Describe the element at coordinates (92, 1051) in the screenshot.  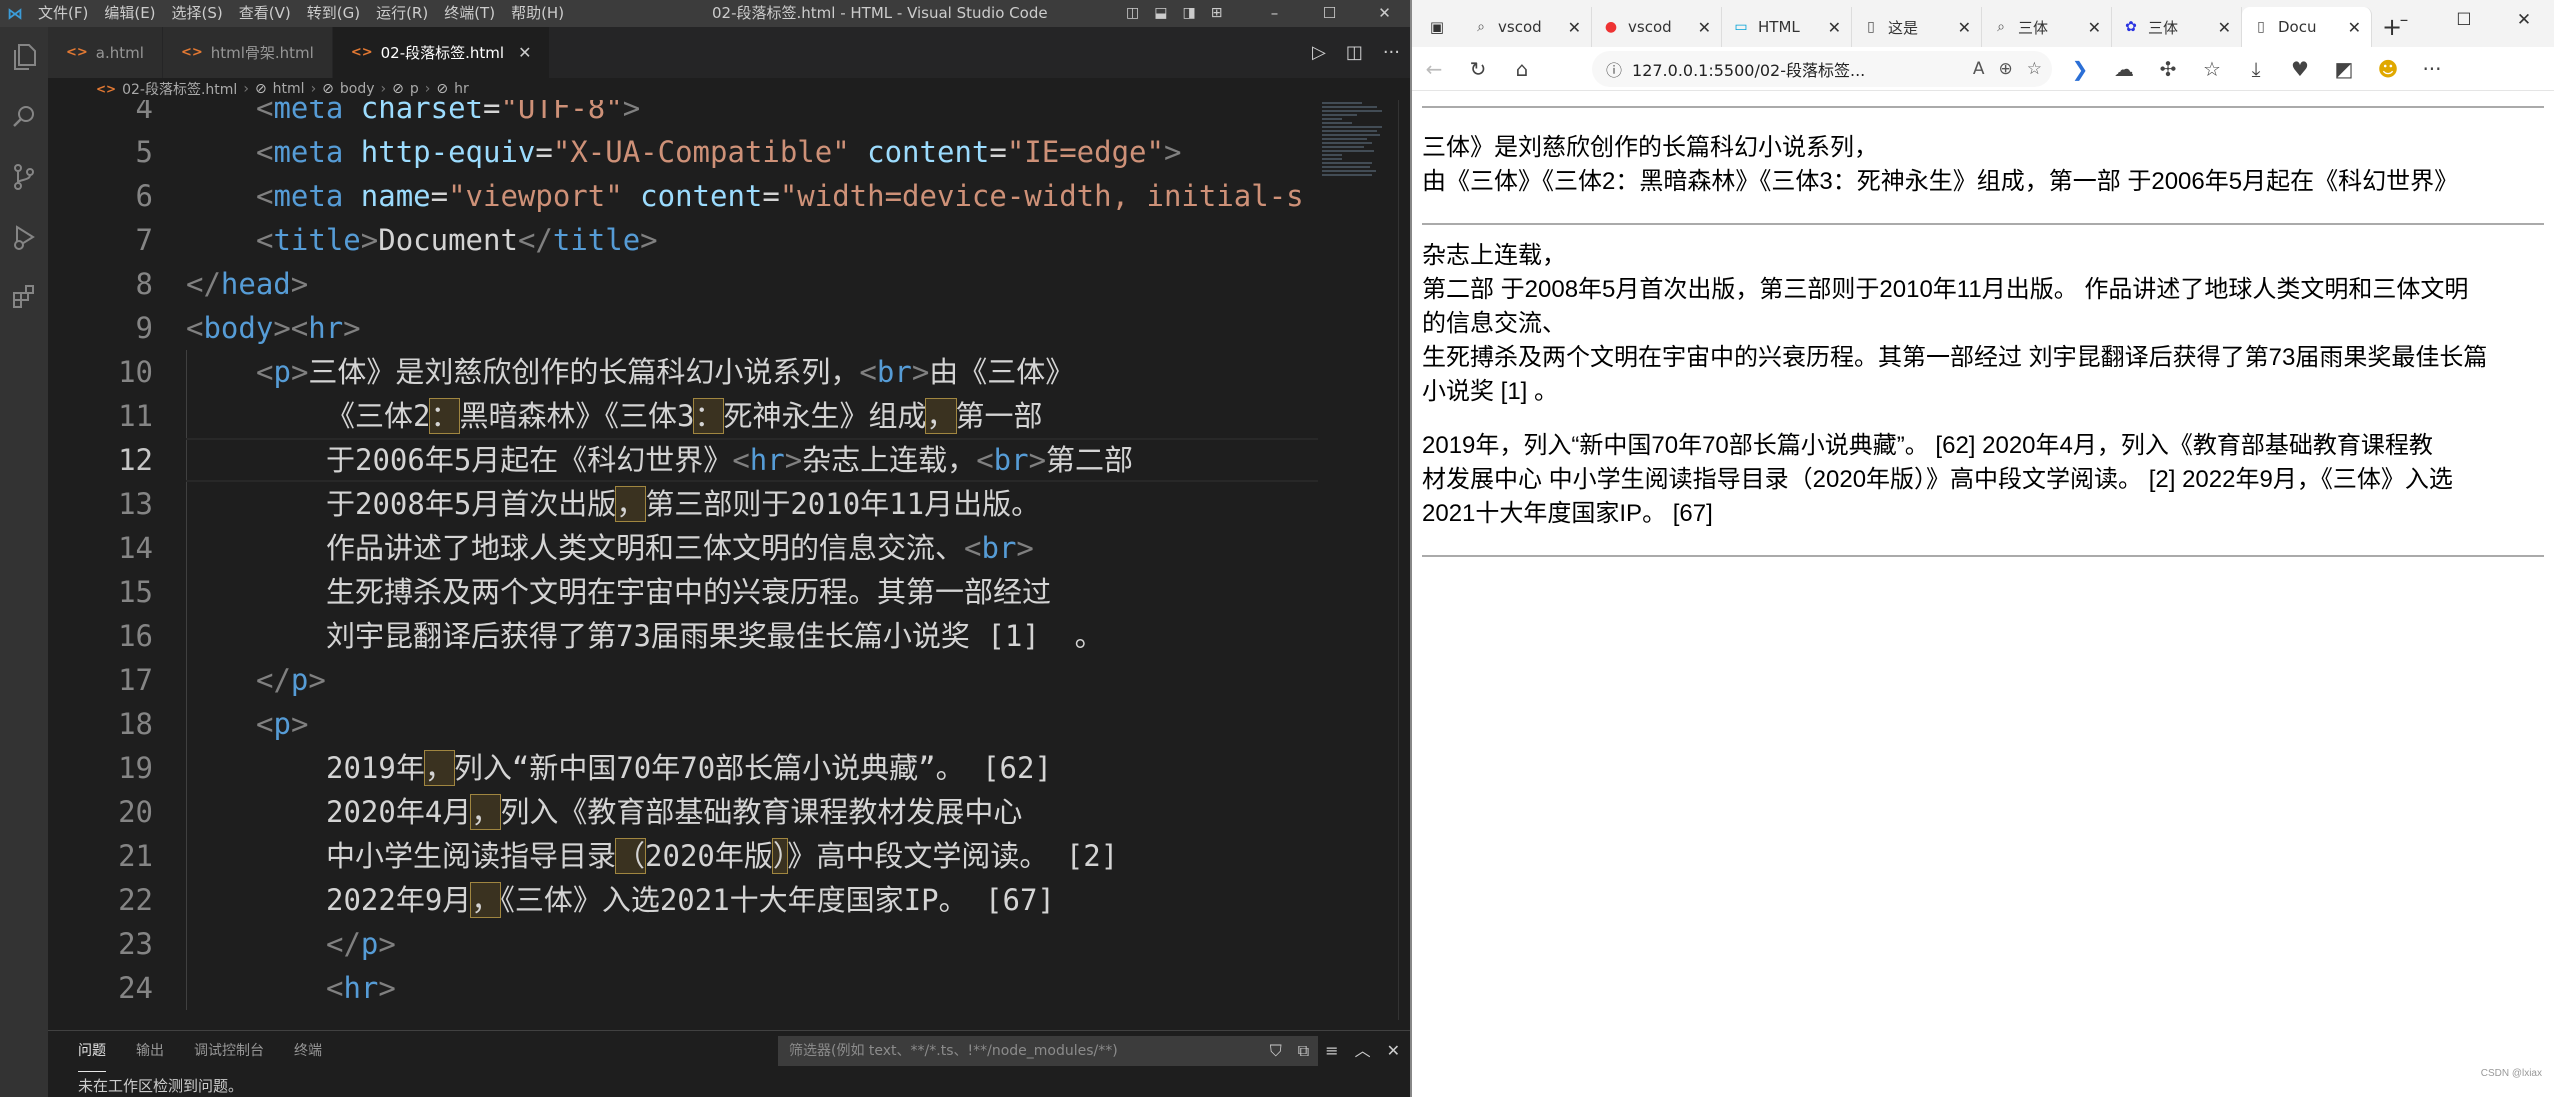
I see `panel-tab-problems: 问题` at that location.